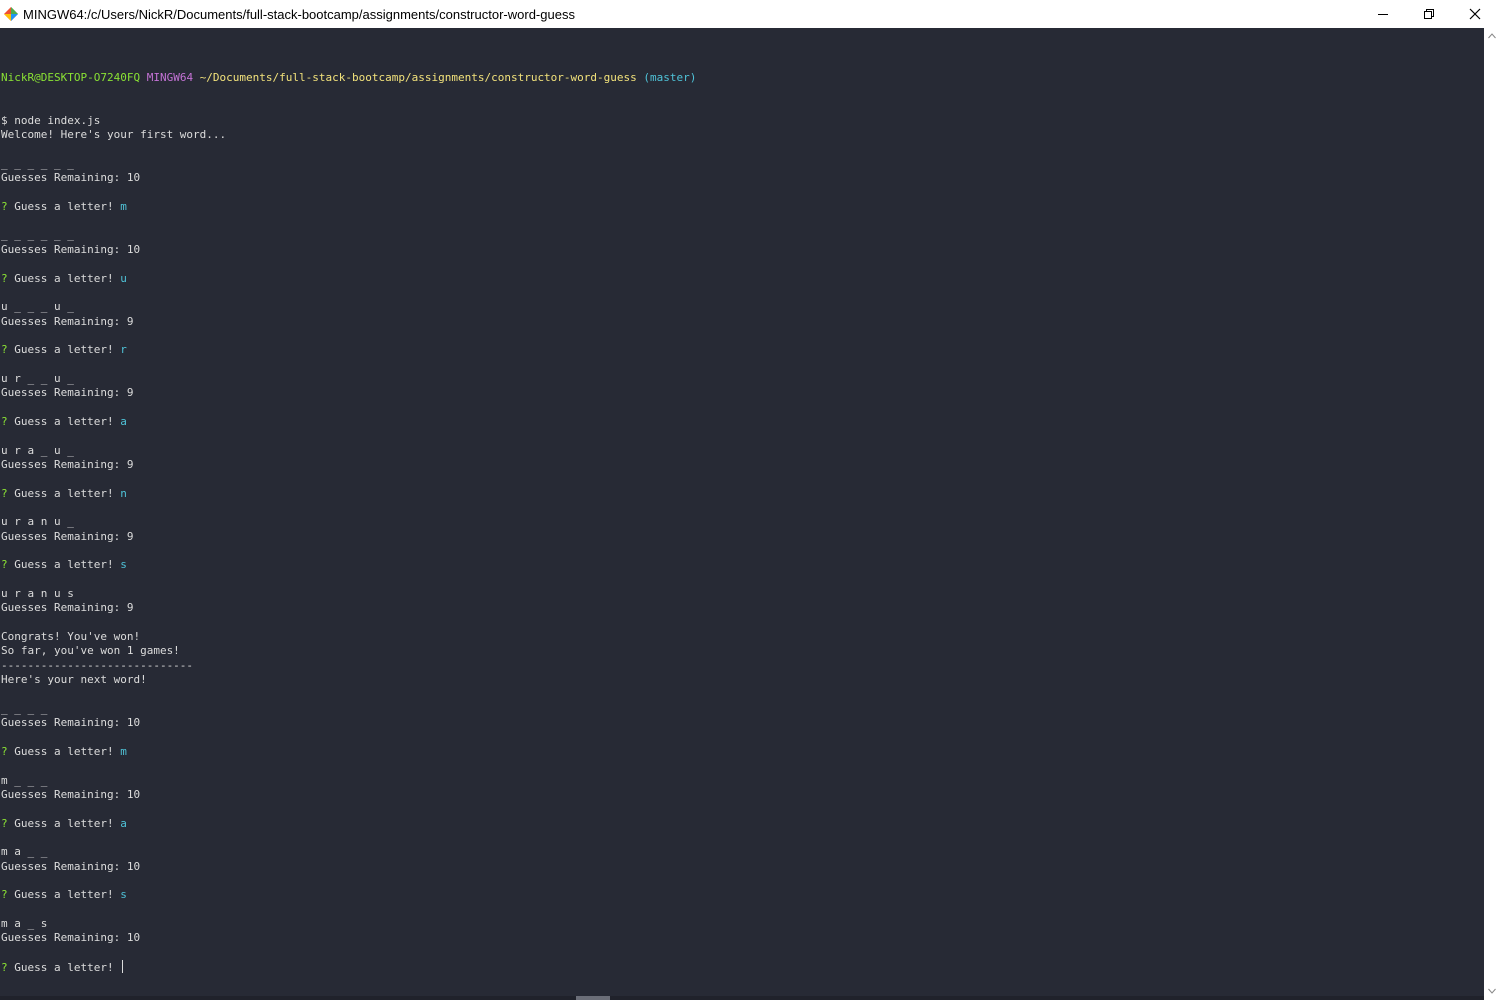 Image resolution: width=1500 pixels, height=1000 pixels. I want to click on output-line: m a _ _, so click(24, 852).